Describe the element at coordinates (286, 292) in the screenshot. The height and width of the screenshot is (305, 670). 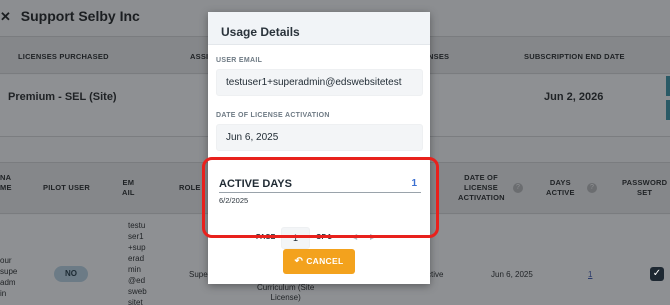
I see `user-curriculum: Curriculum (Site License)` at that location.